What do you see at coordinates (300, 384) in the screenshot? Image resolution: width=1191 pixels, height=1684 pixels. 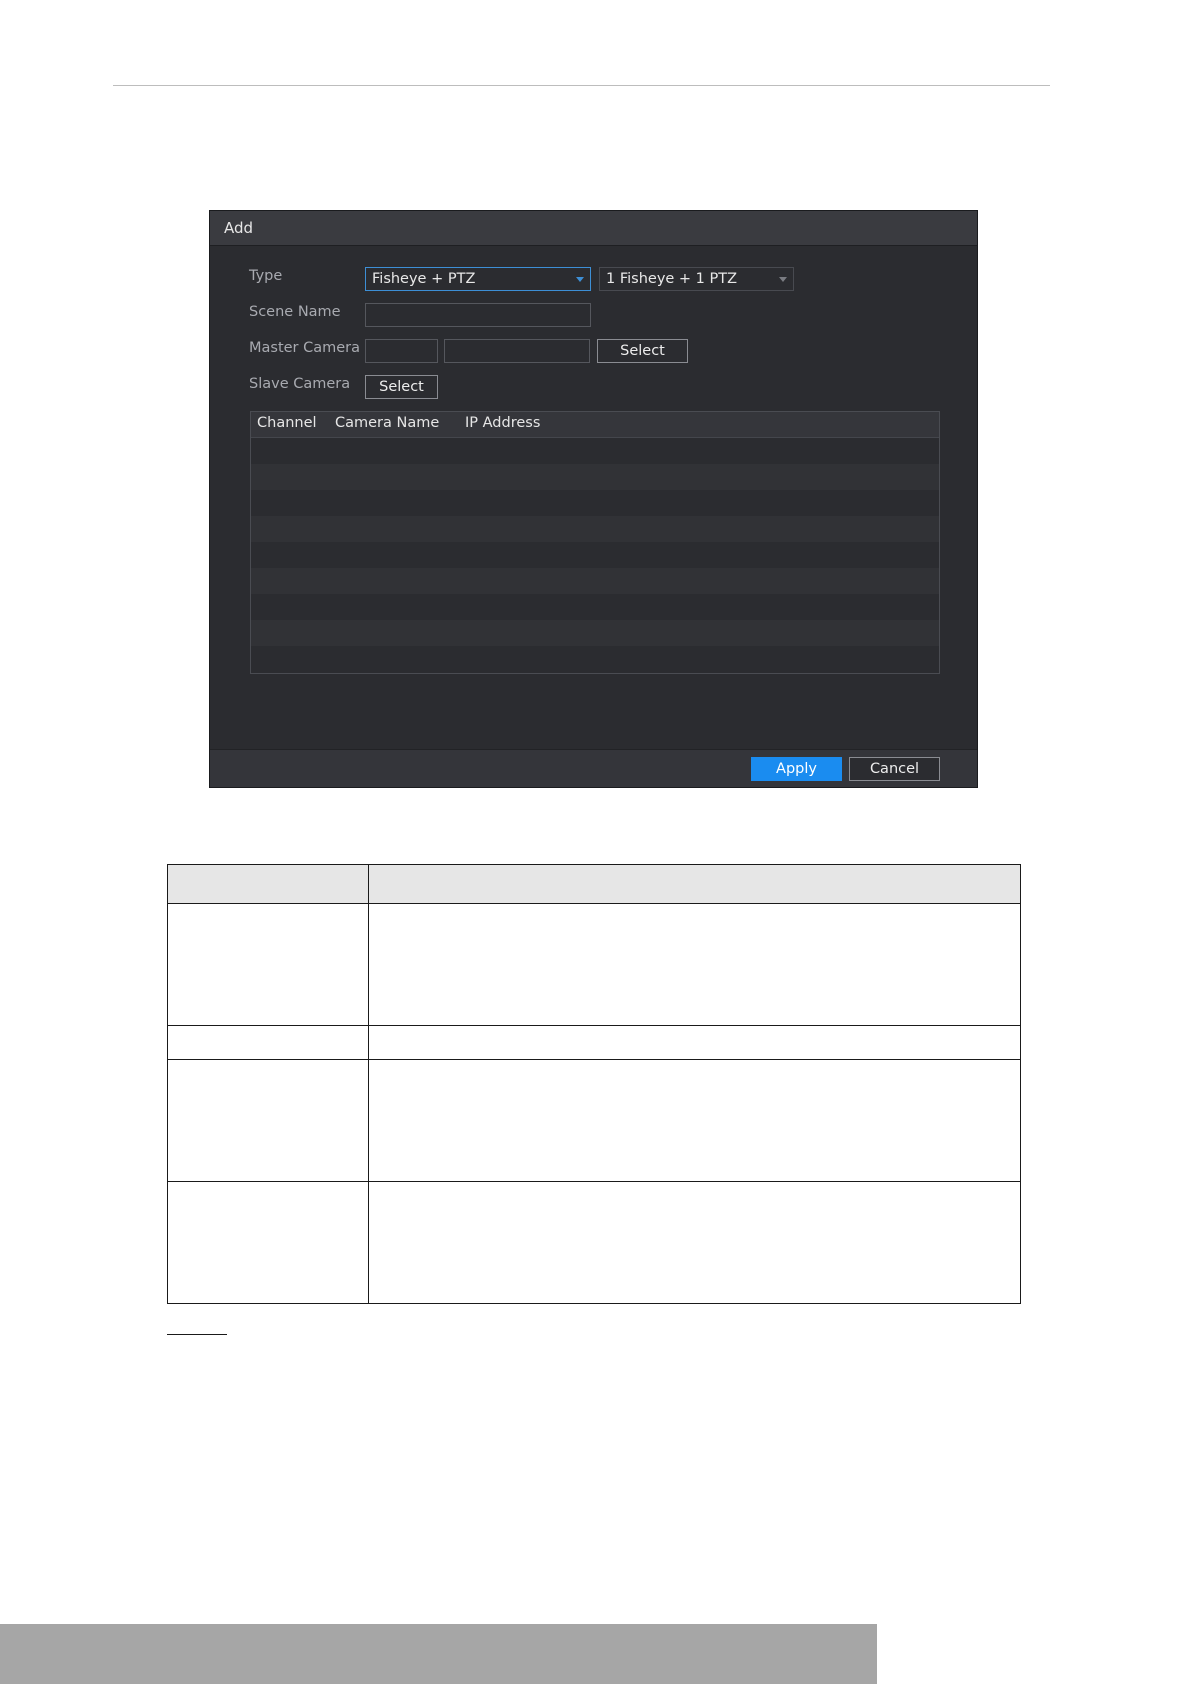 I see `slave-camera-label: Slave Camera` at bounding box center [300, 384].